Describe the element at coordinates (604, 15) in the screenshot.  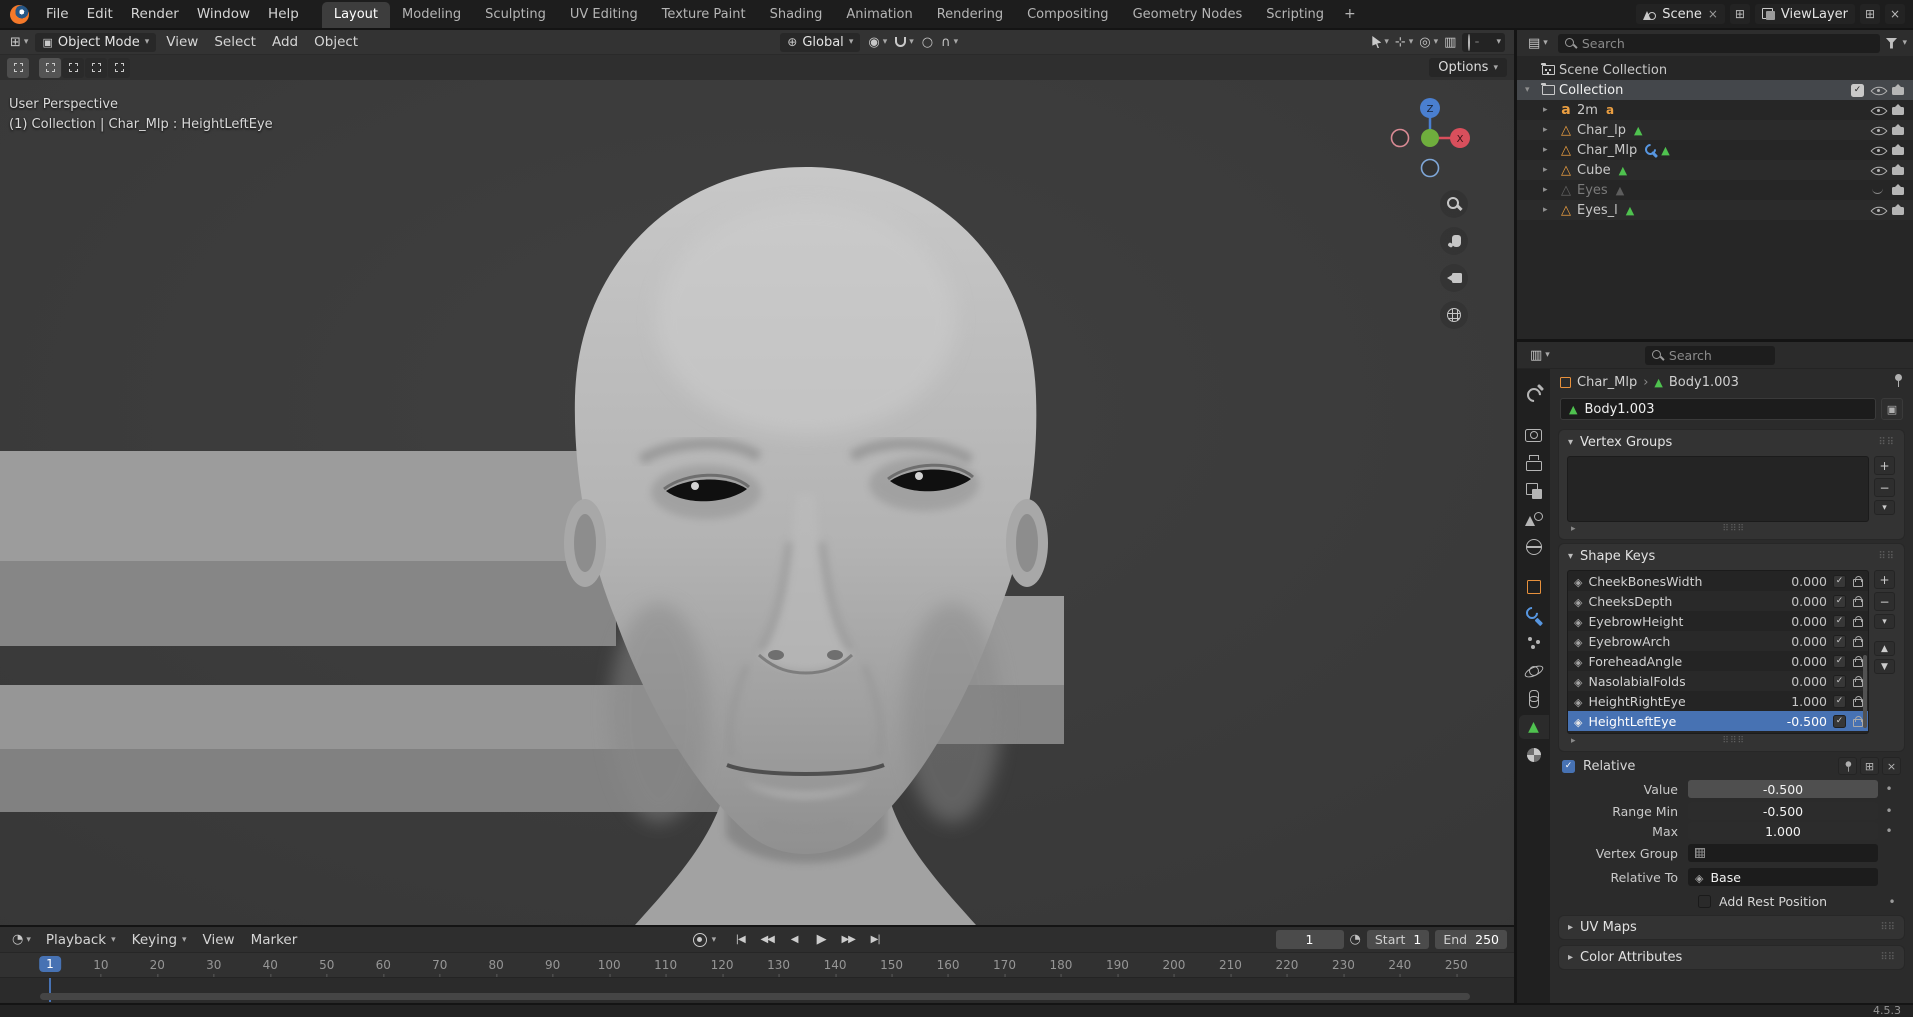
I see `workspace-tab: UV Editing` at that location.